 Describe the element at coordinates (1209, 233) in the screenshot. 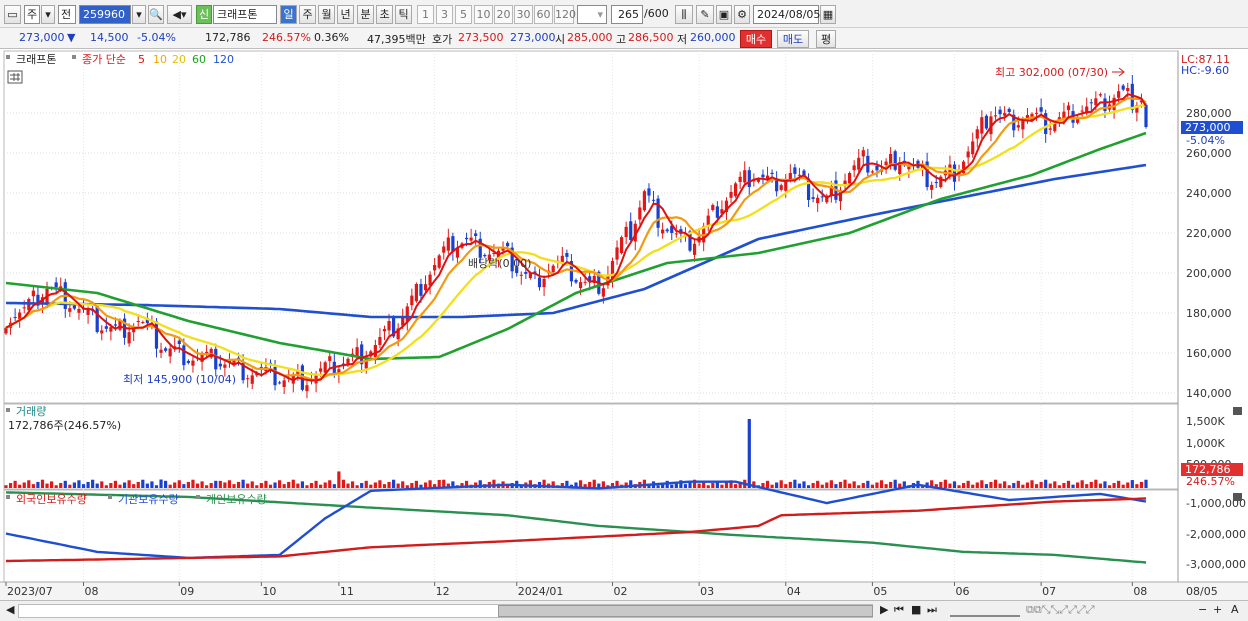

I see `price-axis-label: 220,000` at that location.